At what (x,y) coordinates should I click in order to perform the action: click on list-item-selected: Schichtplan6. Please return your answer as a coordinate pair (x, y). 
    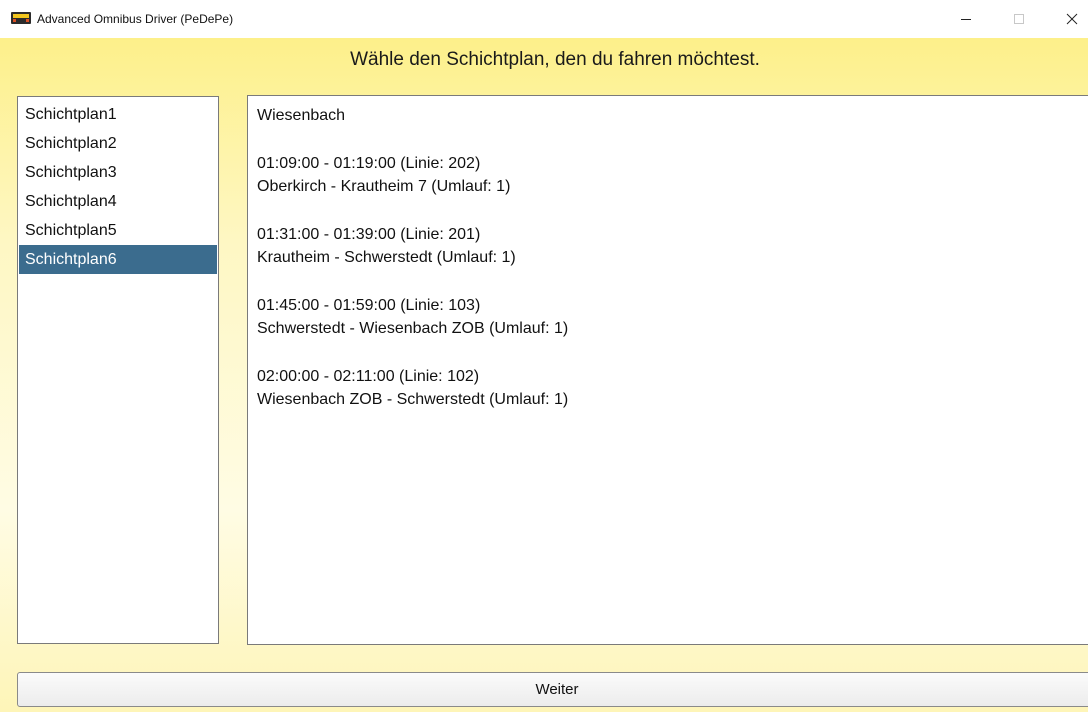
    Looking at the image, I should click on (118, 259).